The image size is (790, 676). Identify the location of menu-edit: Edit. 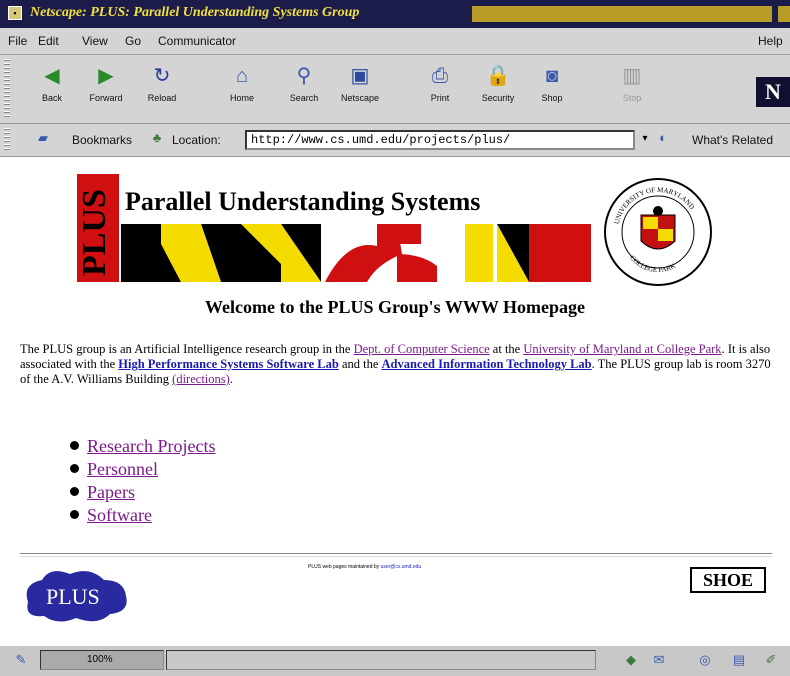
(48, 41).